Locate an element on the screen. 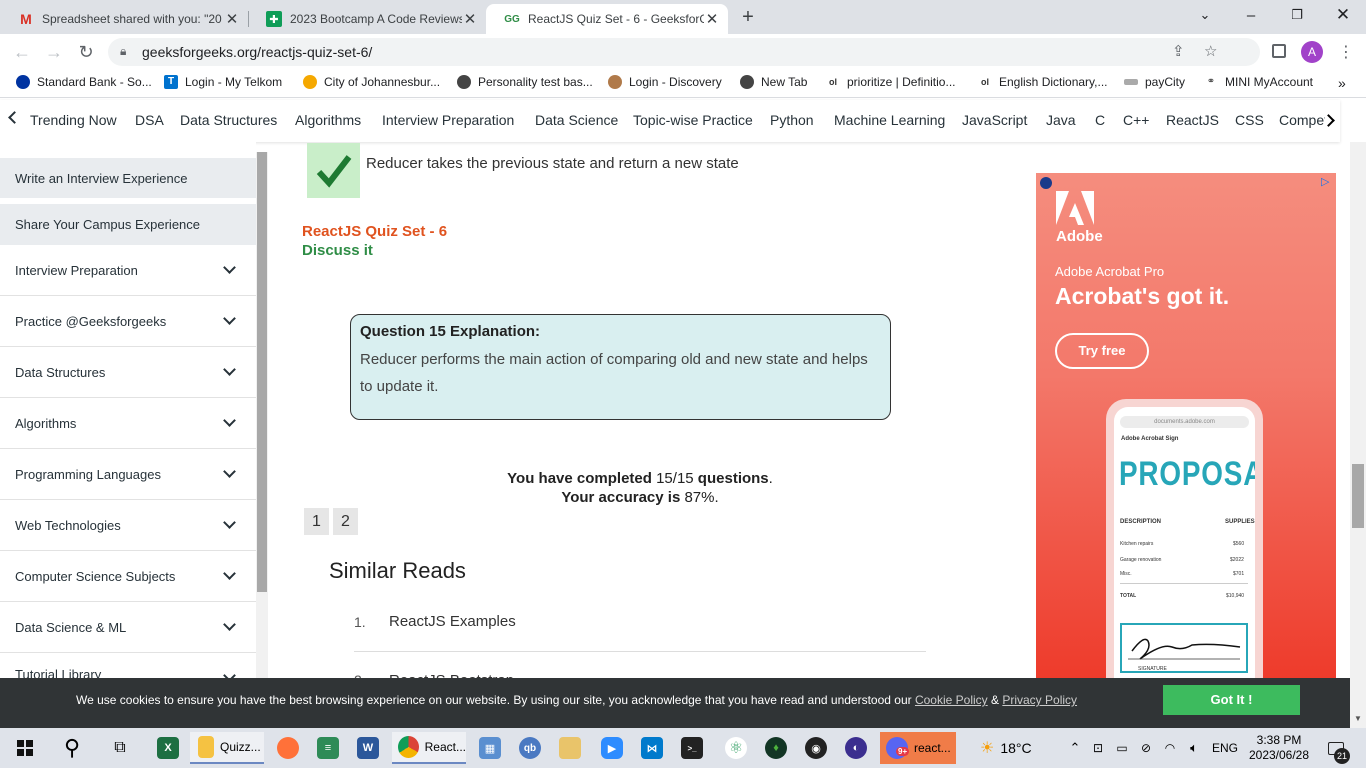 The width and height of the screenshot is (1366, 768). clock: 3:38 PM 2023/06/28 is located at coordinates (1279, 748).